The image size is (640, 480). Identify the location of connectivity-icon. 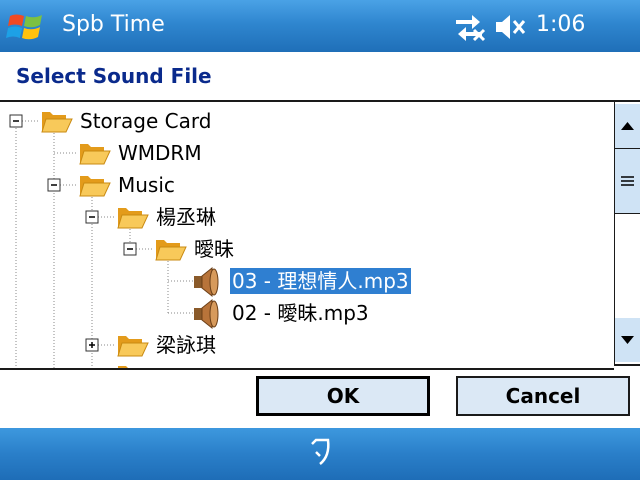
(469, 27).